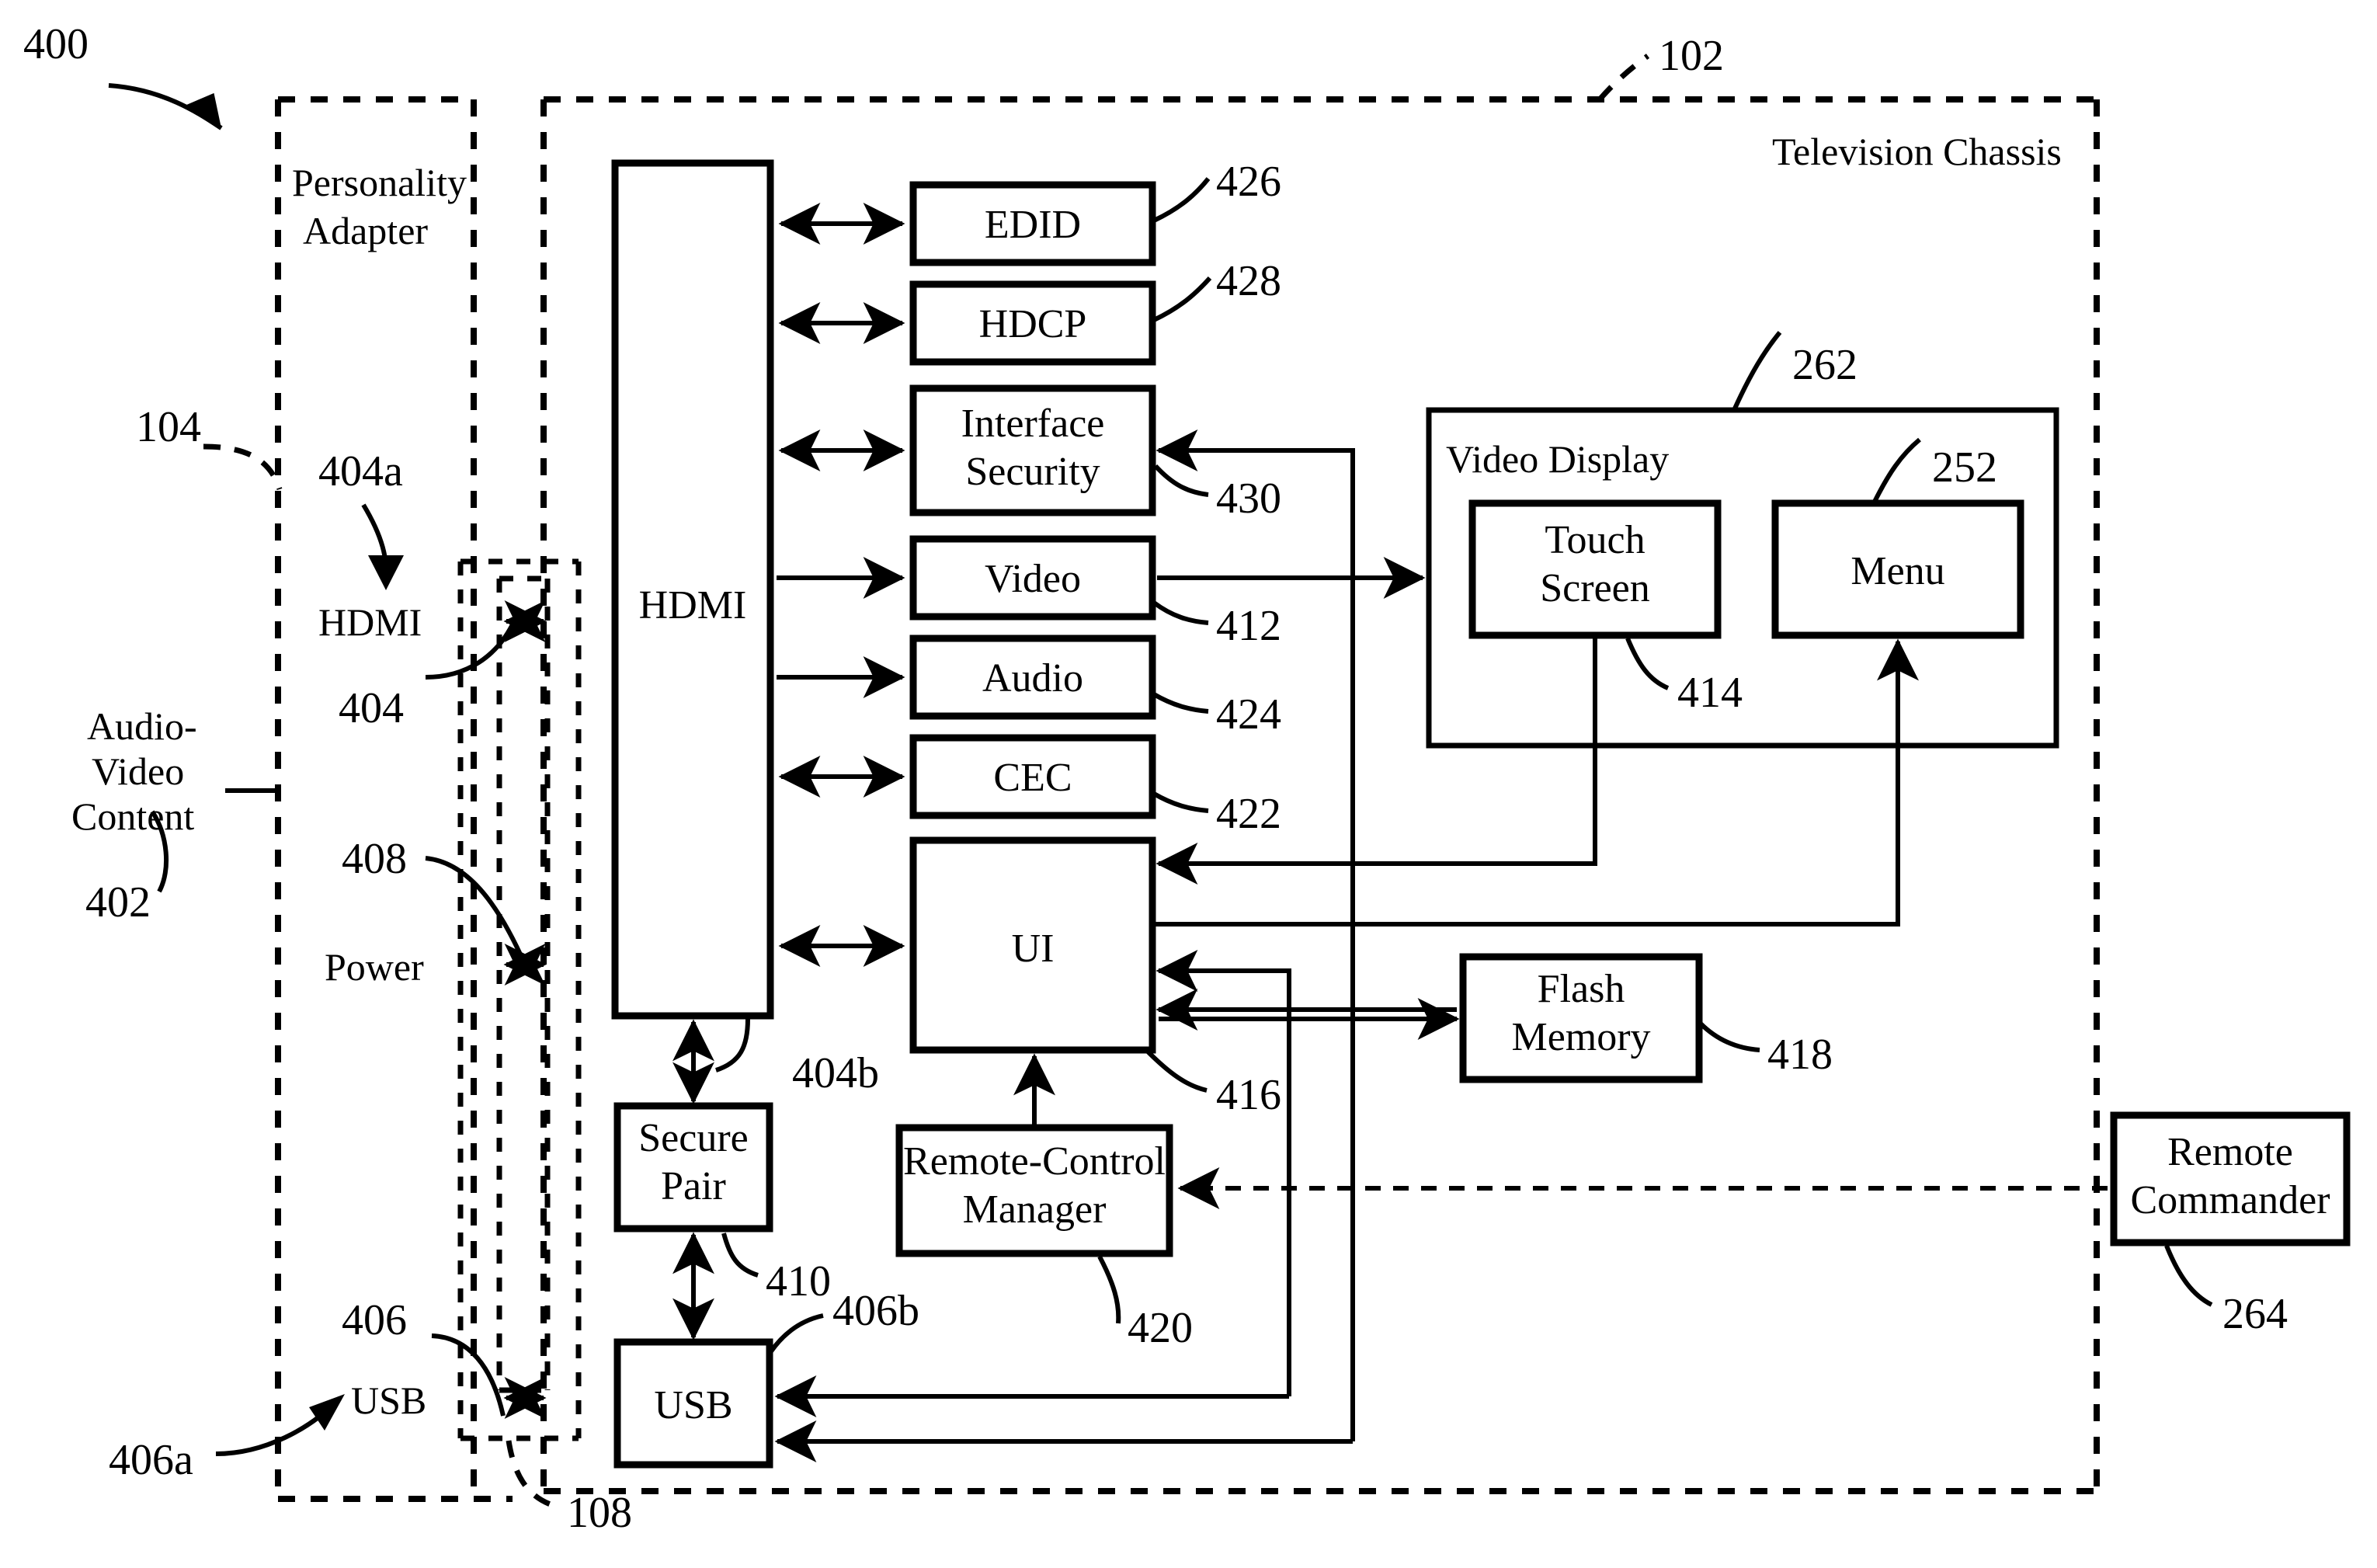 Image resolution: width=2377 pixels, height=1568 pixels. What do you see at coordinates (1248, 1095) in the screenshot?
I see `ref-416: 416` at bounding box center [1248, 1095].